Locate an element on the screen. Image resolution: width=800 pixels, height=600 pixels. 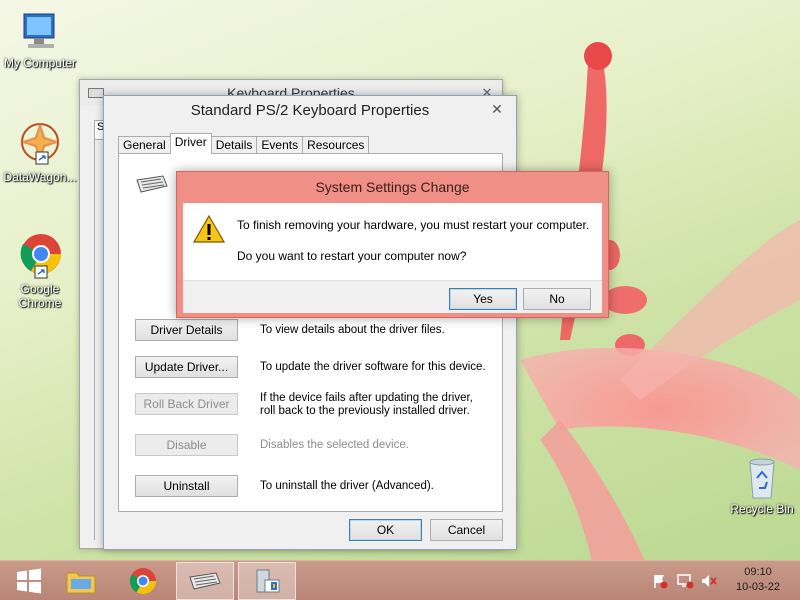
desktop-icon-label: My Computer is located at coordinates (40, 63).